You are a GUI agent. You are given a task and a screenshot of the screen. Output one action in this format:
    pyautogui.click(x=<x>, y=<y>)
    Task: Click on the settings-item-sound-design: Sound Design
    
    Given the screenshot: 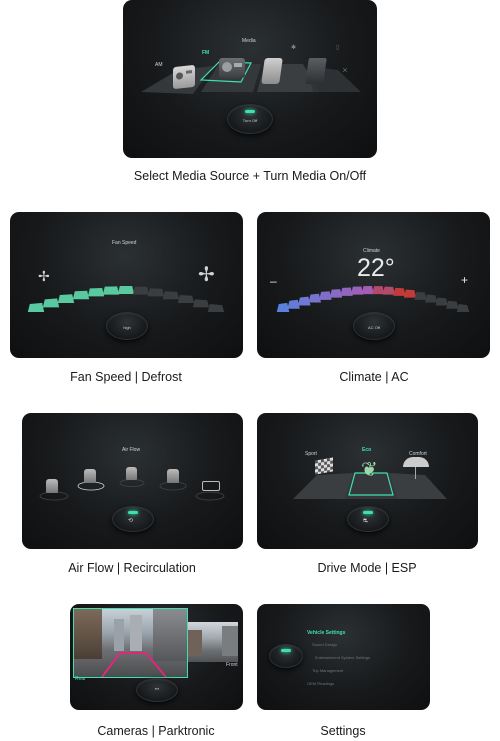 What is the action you would take?
    pyautogui.click(x=324, y=644)
    